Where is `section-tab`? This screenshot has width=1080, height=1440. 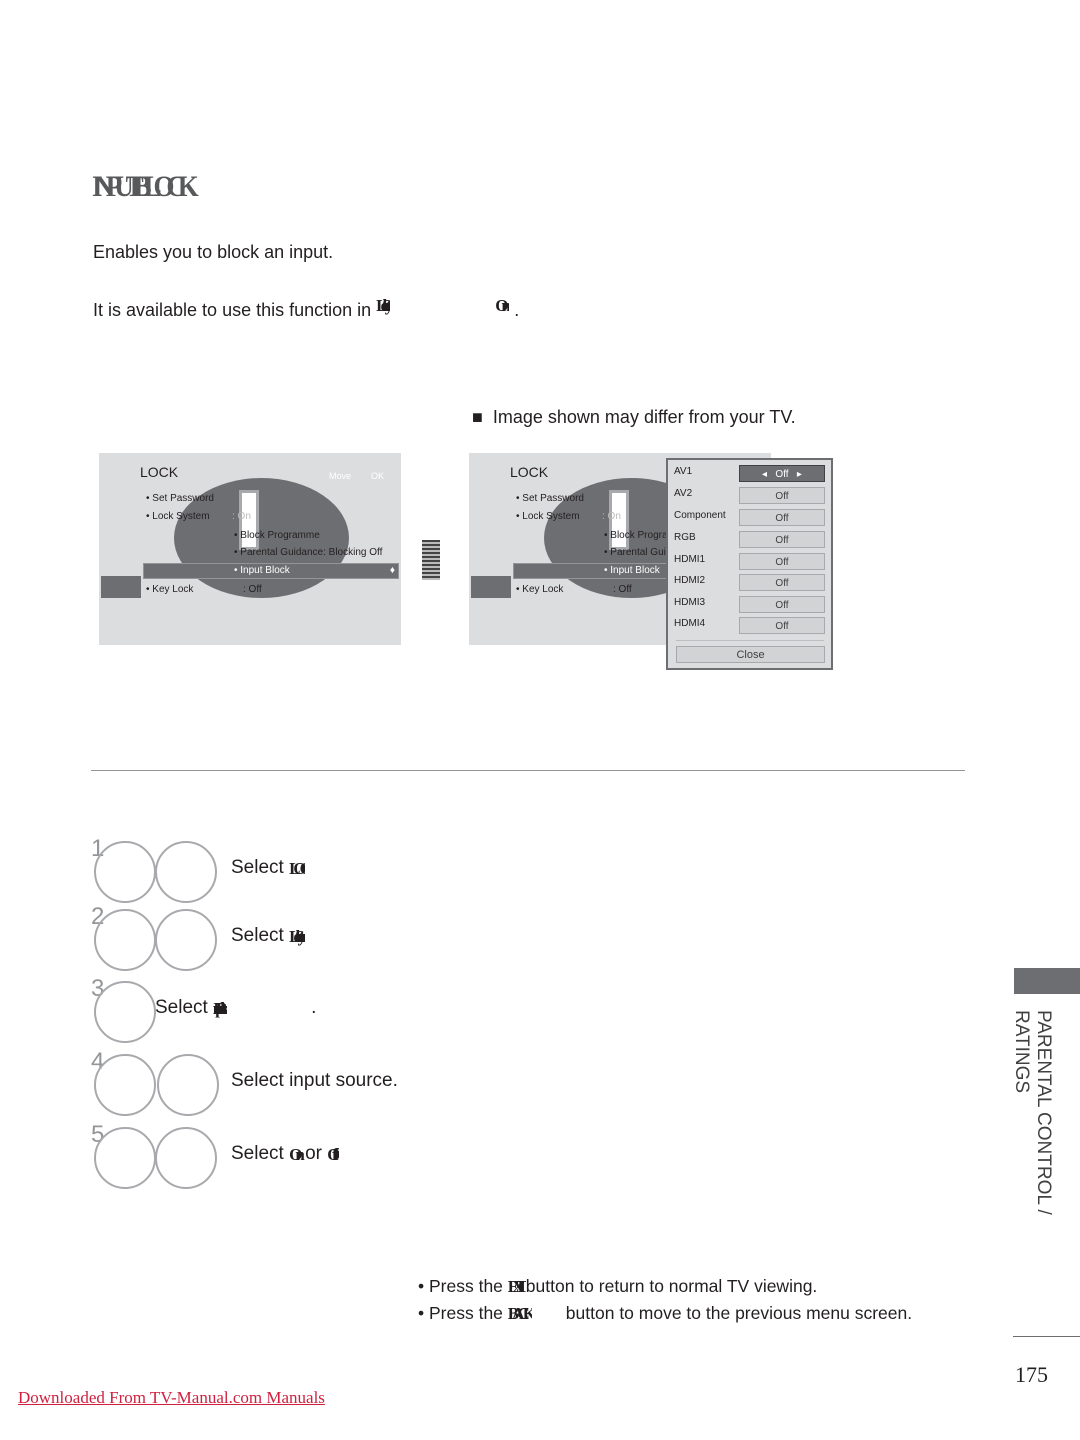 section-tab is located at coordinates (1047, 981).